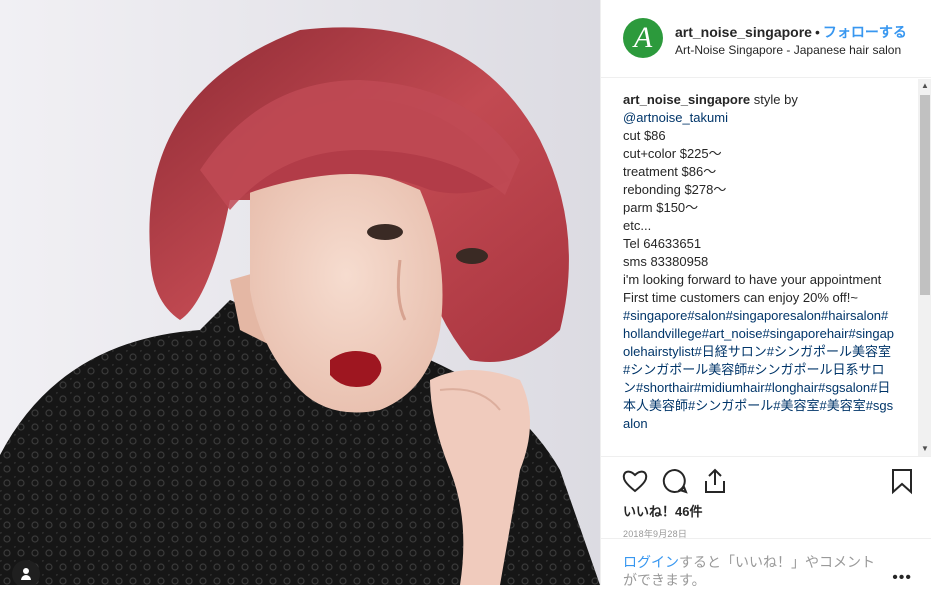  I want to click on caption-line: rebonding $278〜, so click(675, 189).